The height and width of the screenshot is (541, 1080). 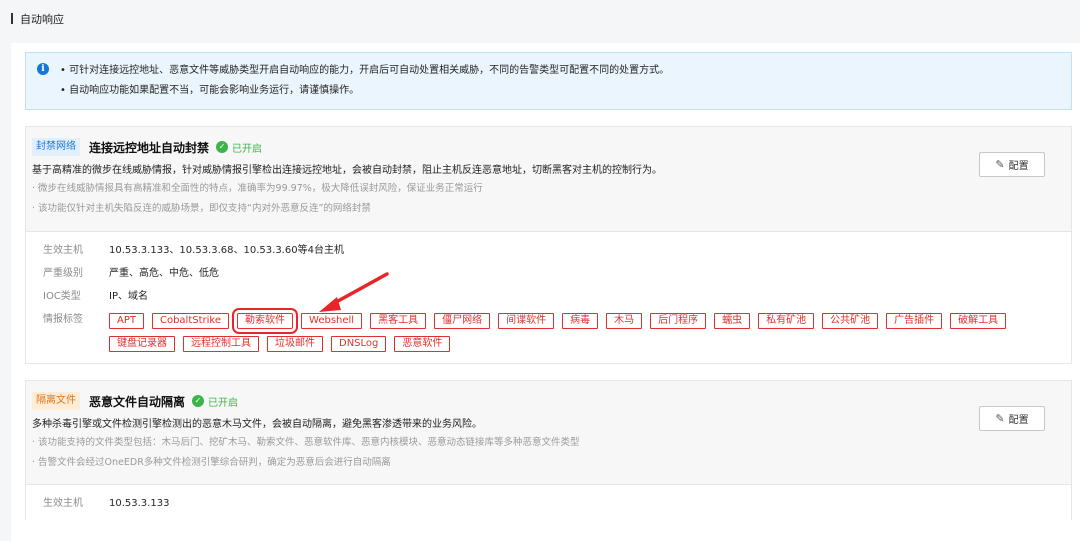 I want to click on intel-tag: 僵尸网络, so click(x=462, y=321).